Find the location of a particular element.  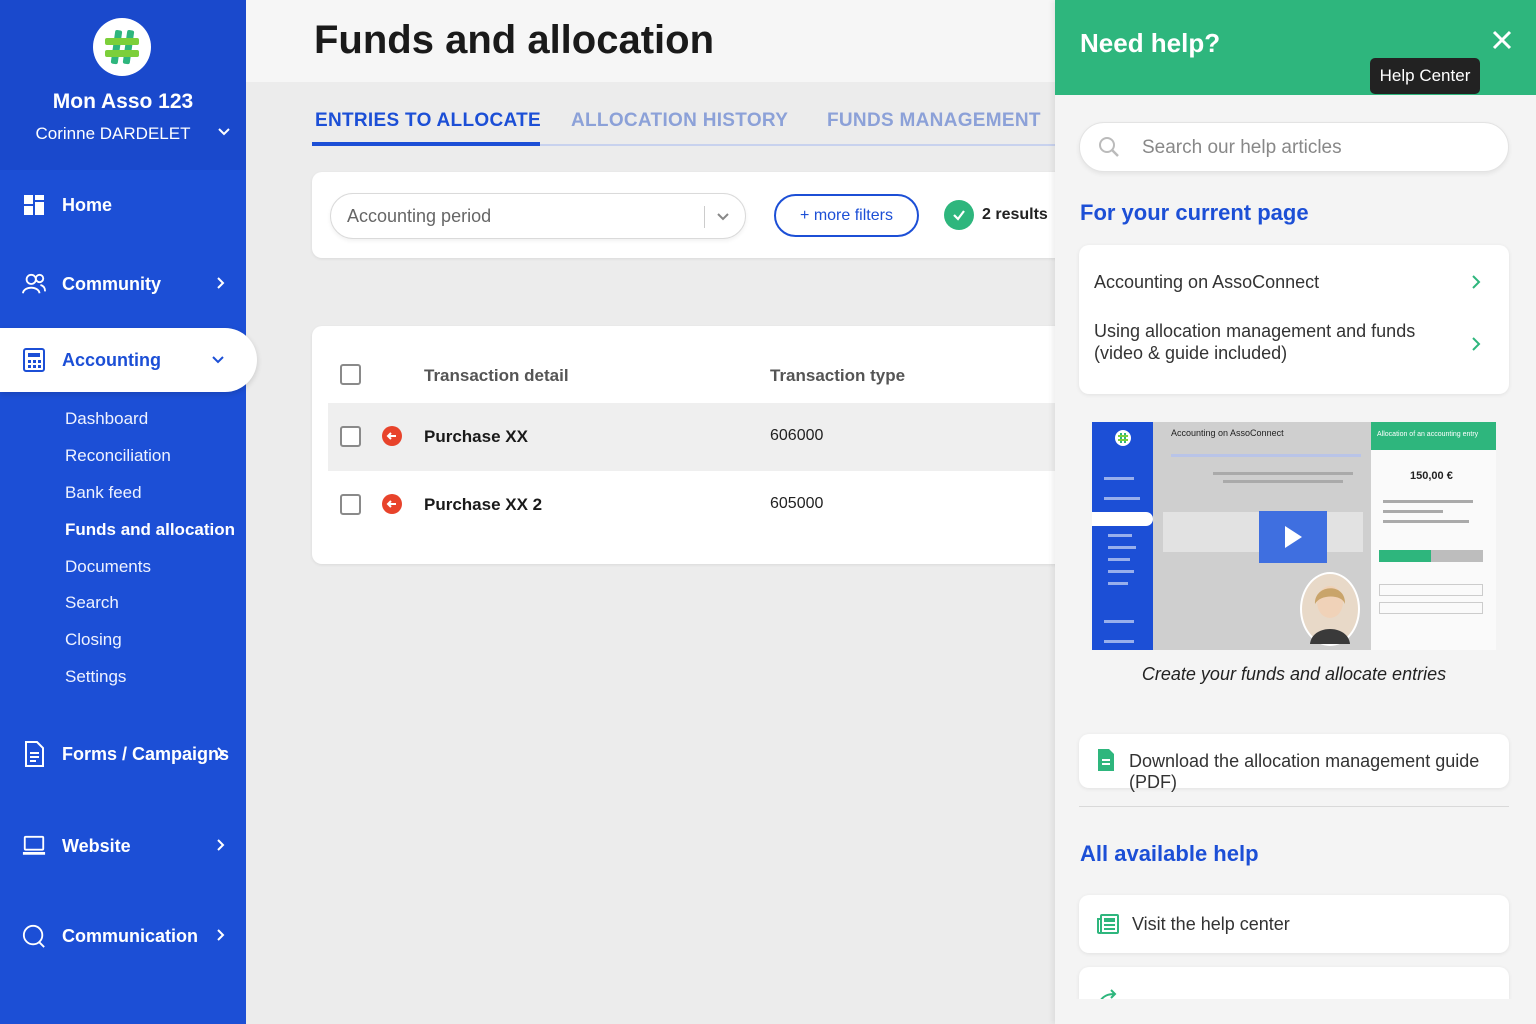

sidebar-item-communication: Communication is located at coordinates (123, 936).